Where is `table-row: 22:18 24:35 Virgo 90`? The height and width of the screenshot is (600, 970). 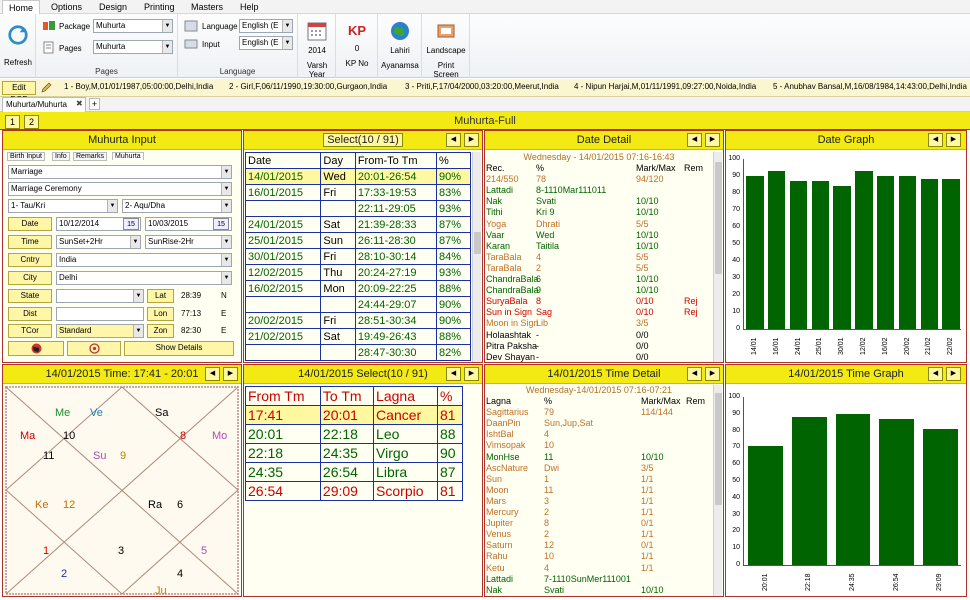 table-row: 22:18 24:35 Virgo 90 is located at coordinates (354, 453).